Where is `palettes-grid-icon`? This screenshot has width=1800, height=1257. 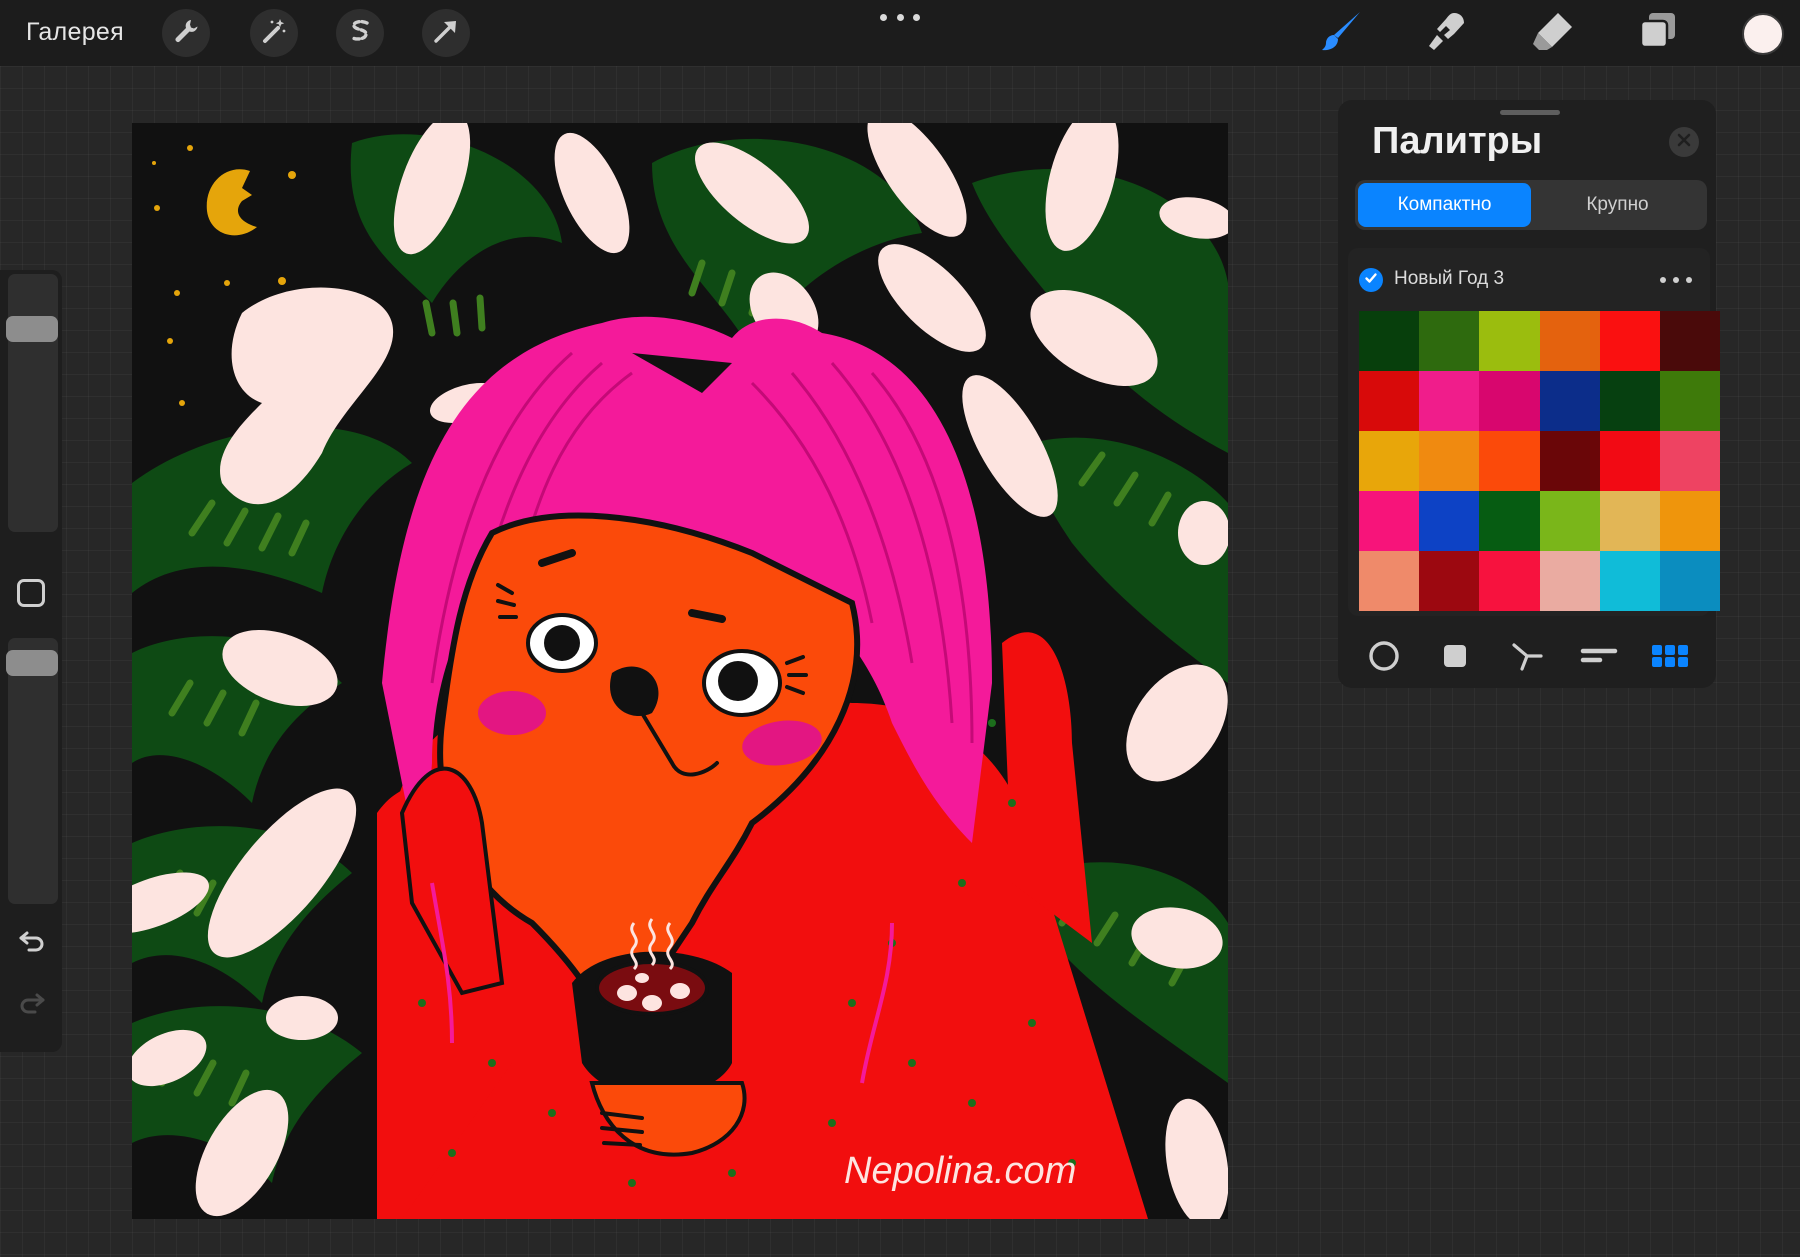 palettes-grid-icon is located at coordinates (1670, 658).